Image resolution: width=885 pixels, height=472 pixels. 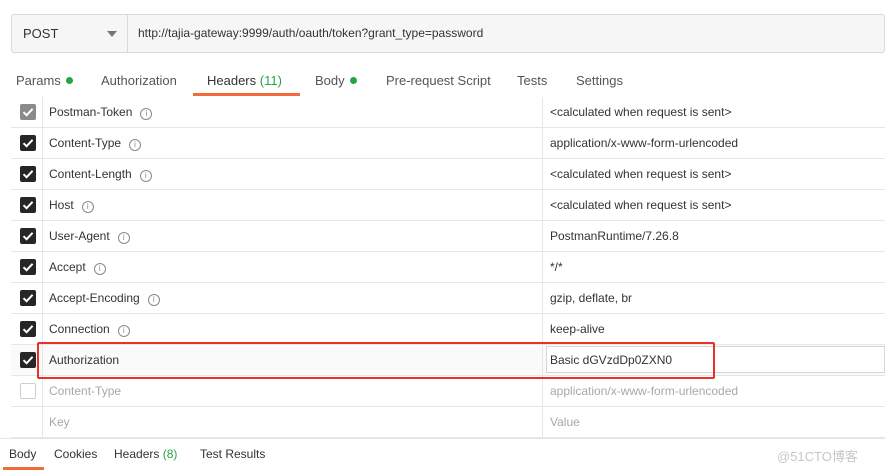 What do you see at coordinates (22, 454) in the screenshot?
I see `response-tab-body: Body` at bounding box center [22, 454].